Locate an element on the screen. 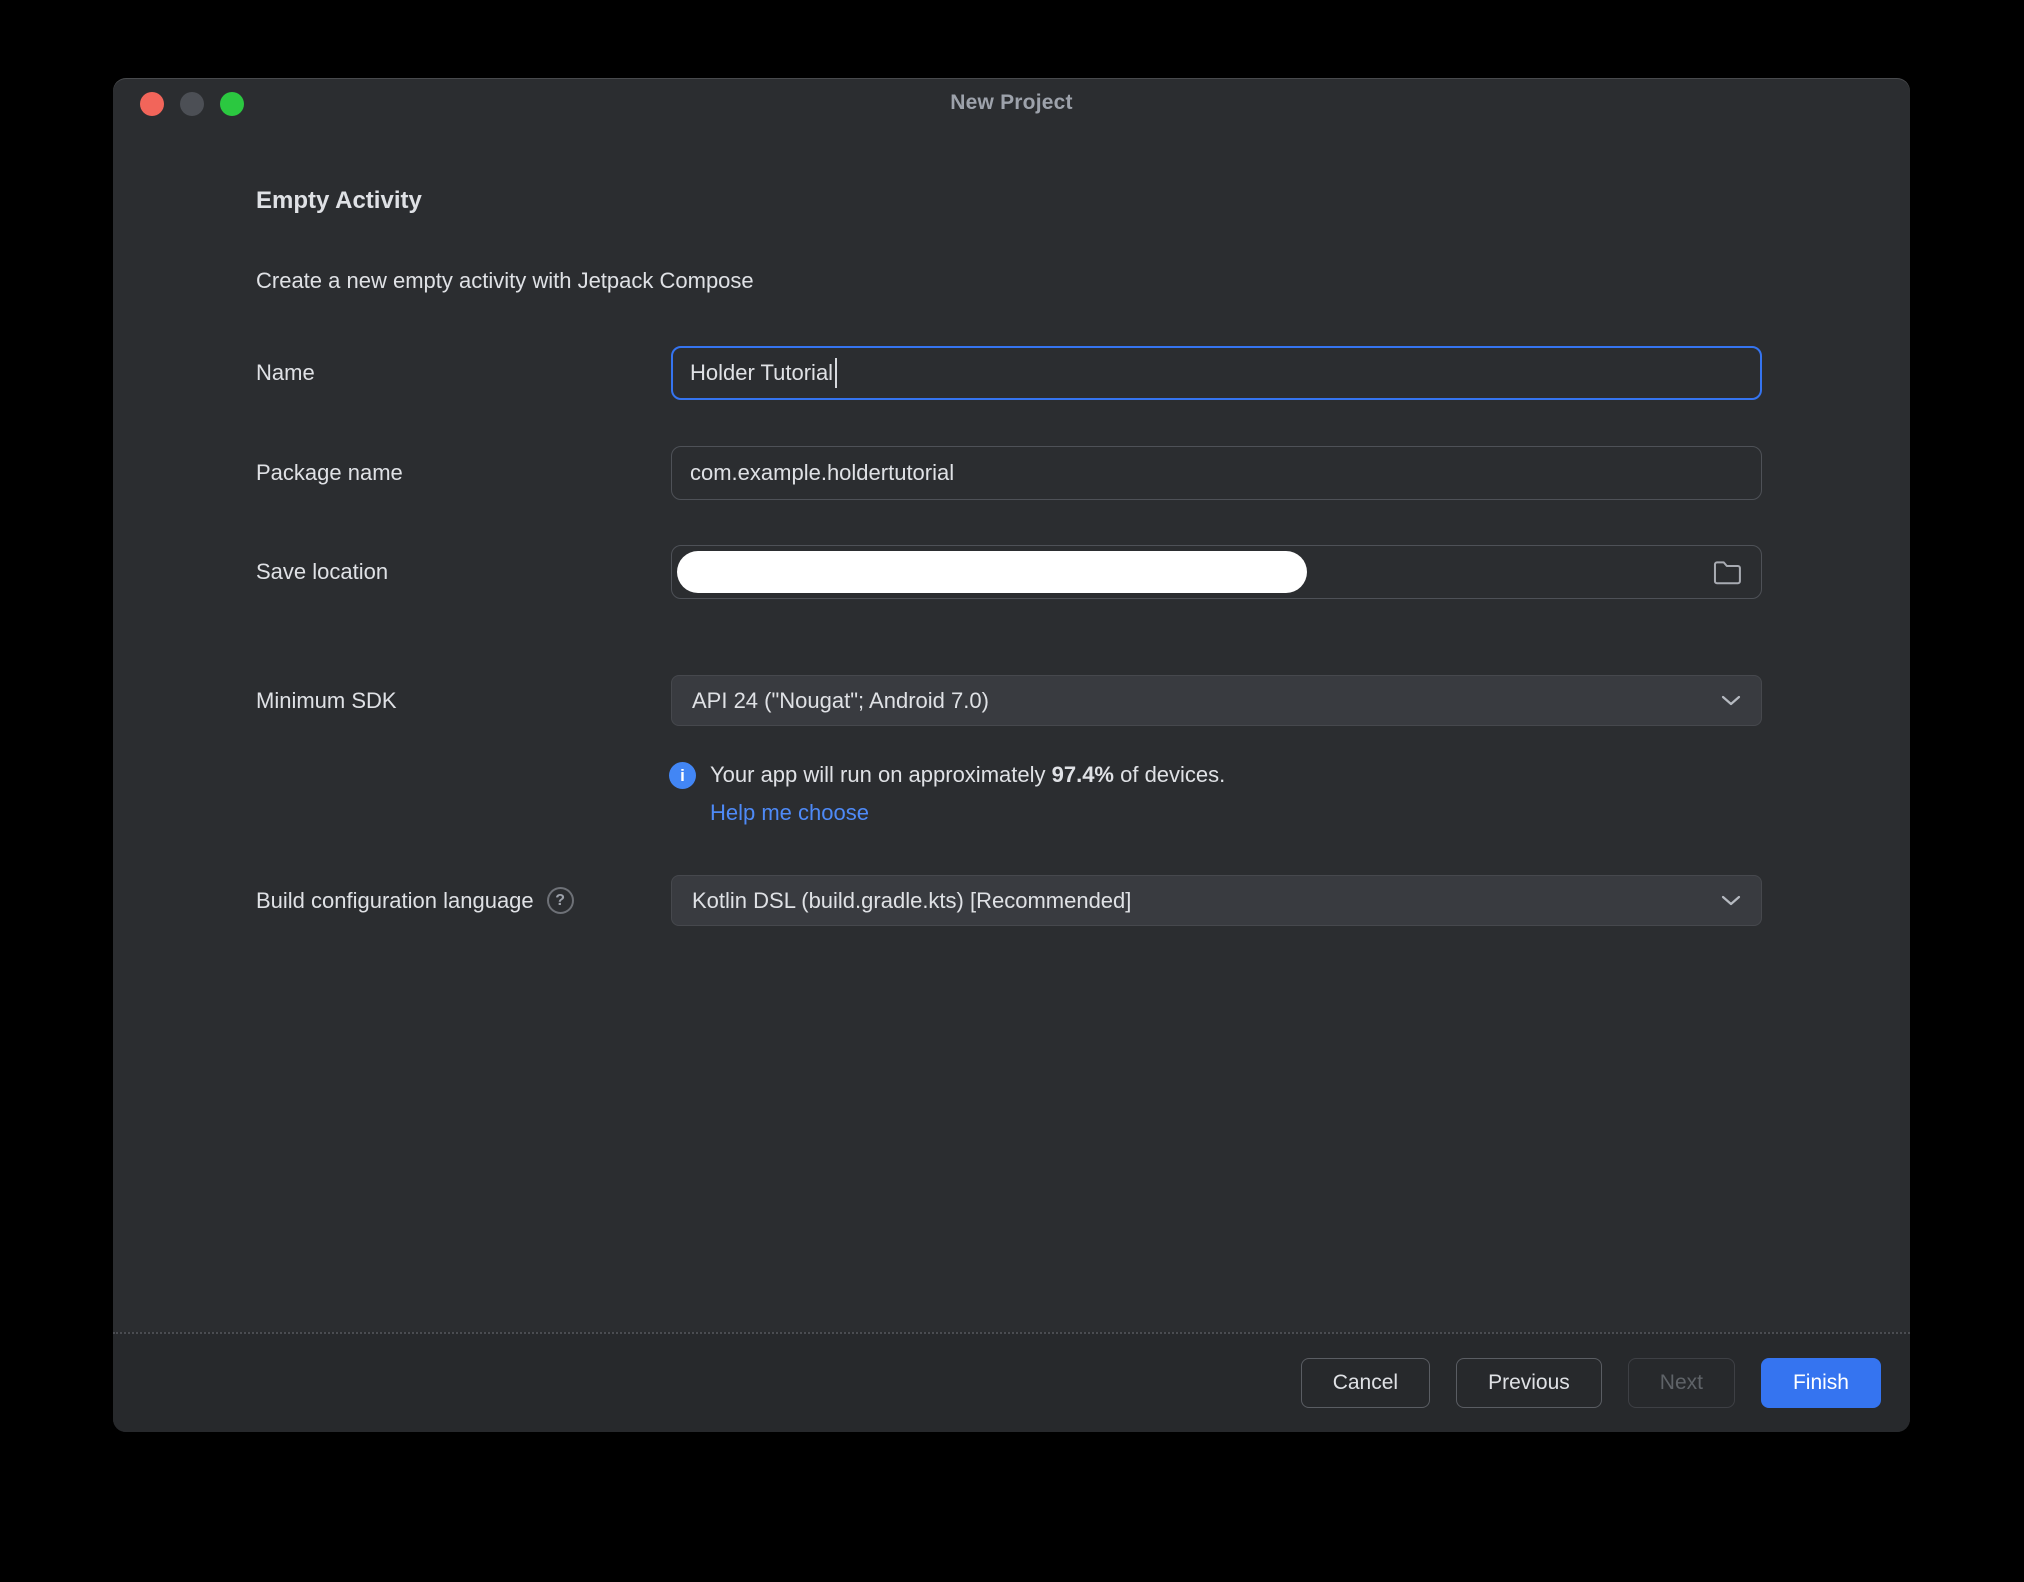  save-location-input is located at coordinates (1216, 572).